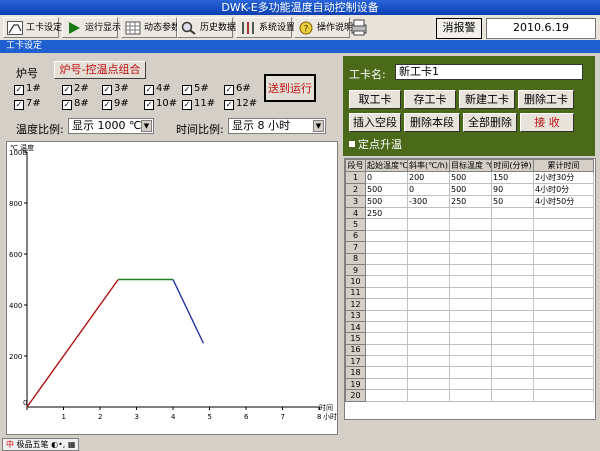  I want to click on toolbar-run-display-button: 运行显示, so click(91, 27).